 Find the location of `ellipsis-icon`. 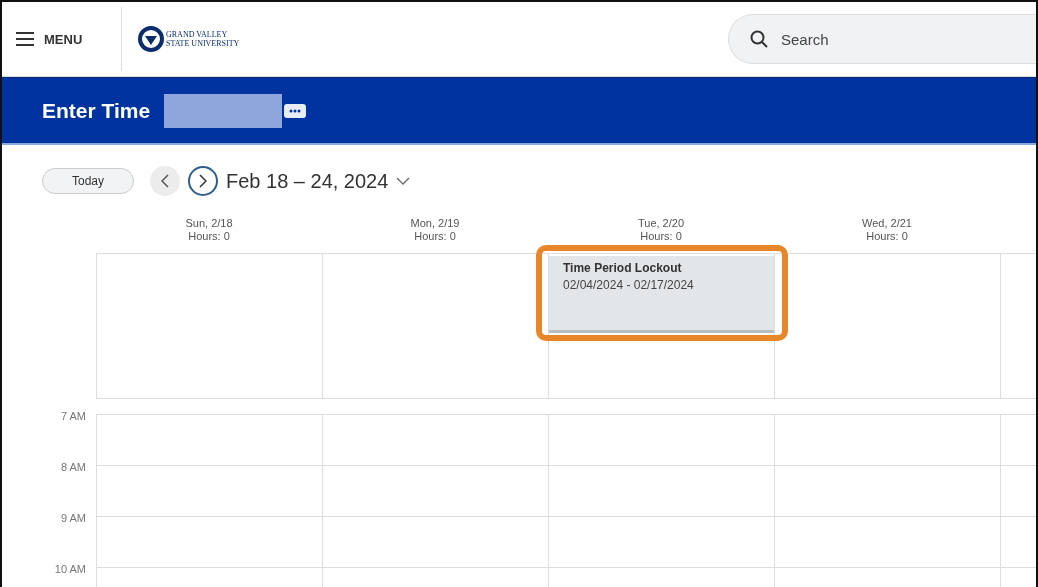

ellipsis-icon is located at coordinates (295, 110).